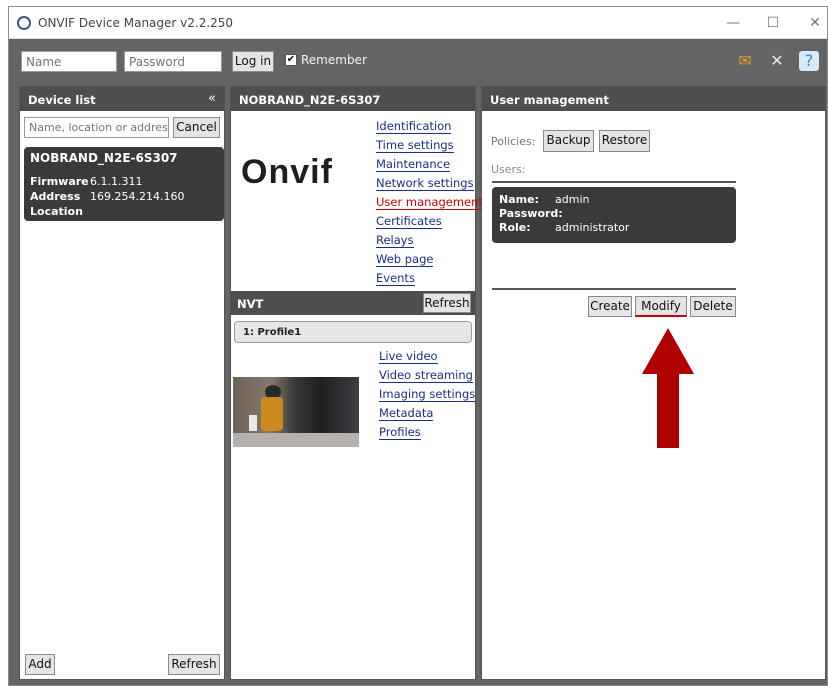  Describe the element at coordinates (409, 221) in the screenshot. I see `link-certificates: Certificates` at that location.